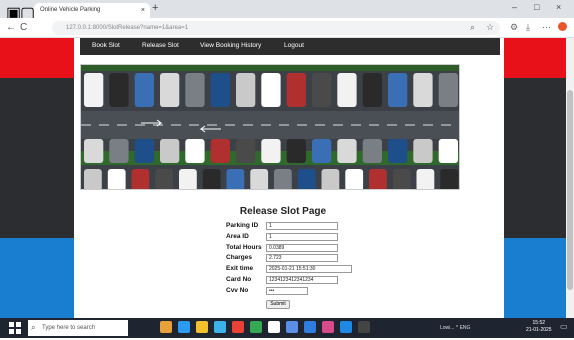 Image resolution: width=574 pixels, height=340 pixels. What do you see at coordinates (539, 330) in the screenshot?
I see `clock-date: 21-01-2025` at bounding box center [539, 330].